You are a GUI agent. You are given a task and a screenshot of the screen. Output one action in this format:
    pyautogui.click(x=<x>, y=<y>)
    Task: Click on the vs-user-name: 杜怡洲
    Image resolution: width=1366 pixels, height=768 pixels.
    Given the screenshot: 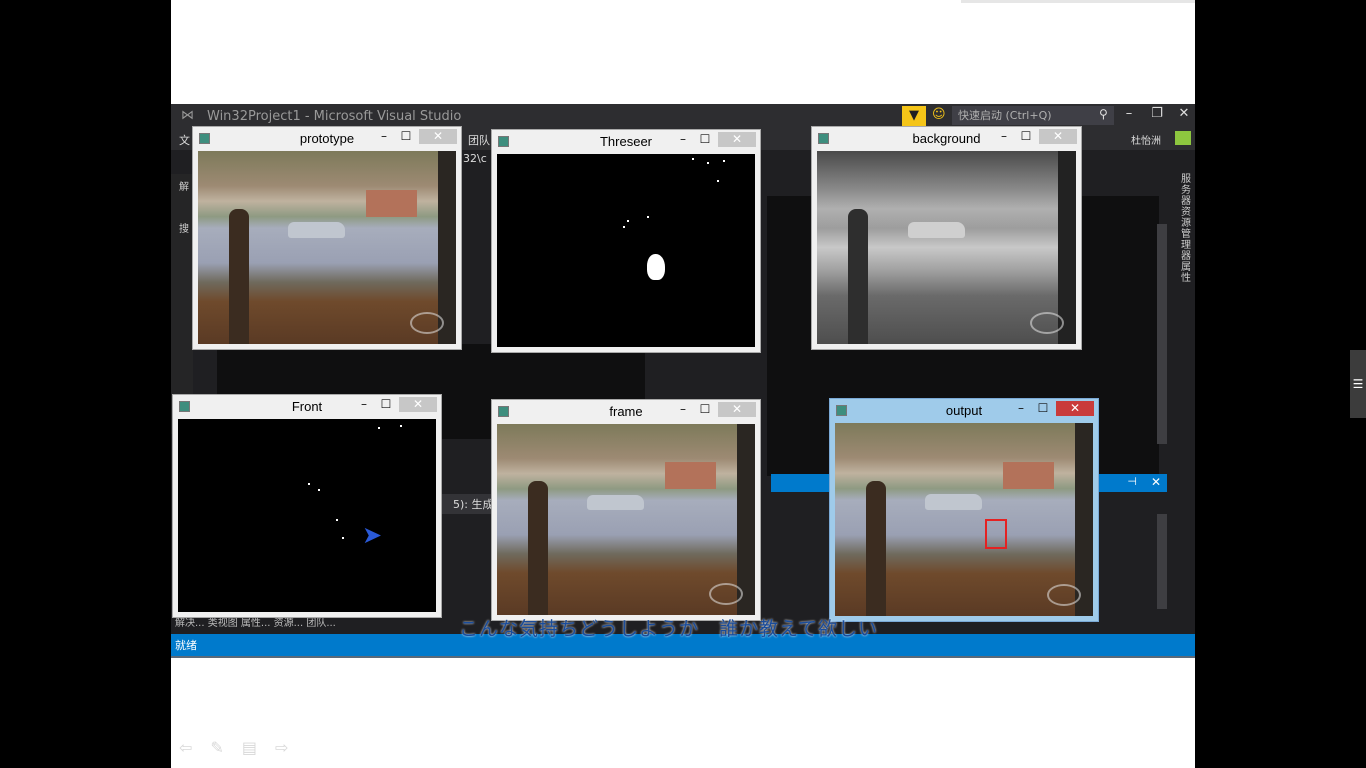 What is the action you would take?
    pyautogui.click(x=1146, y=139)
    